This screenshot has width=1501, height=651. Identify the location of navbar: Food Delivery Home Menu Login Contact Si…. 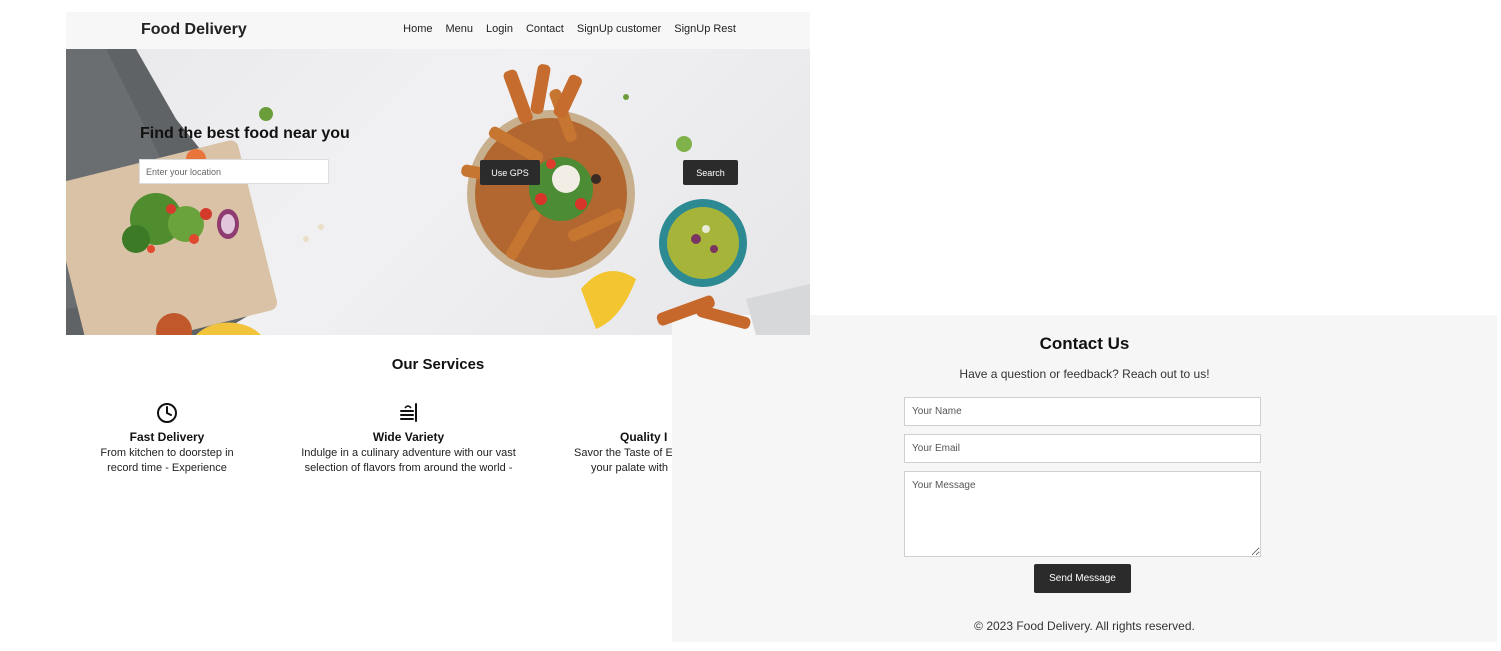
(438, 30).